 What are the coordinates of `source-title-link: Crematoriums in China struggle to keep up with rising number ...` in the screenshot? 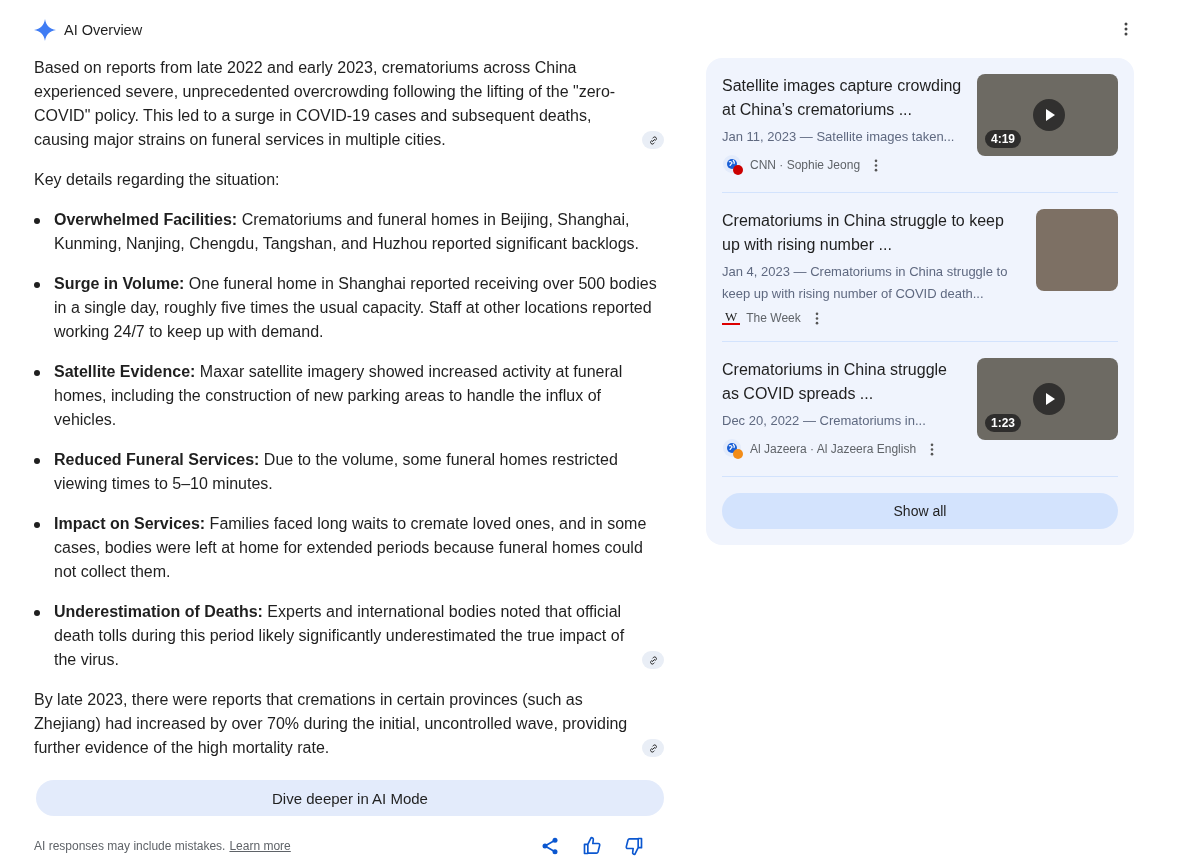 It's located at (874, 233).